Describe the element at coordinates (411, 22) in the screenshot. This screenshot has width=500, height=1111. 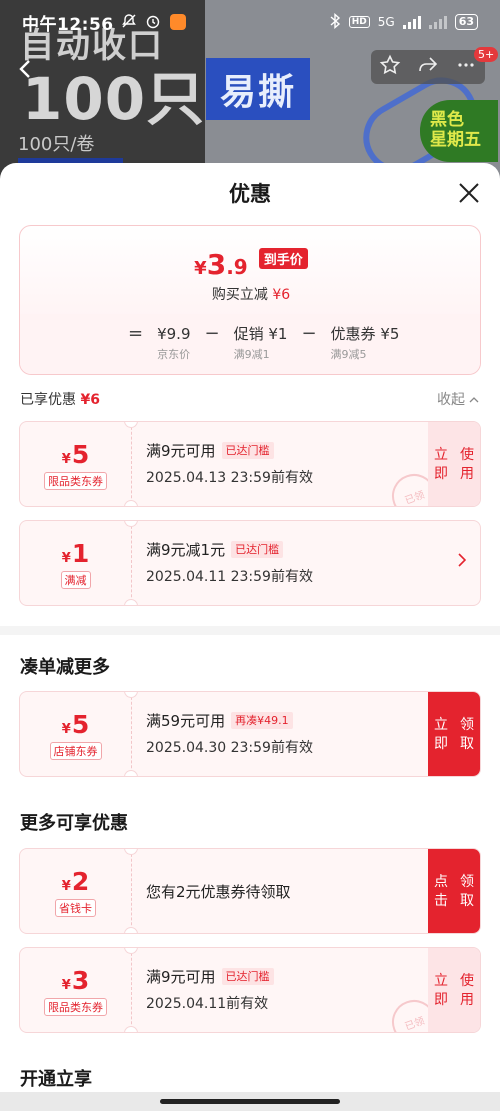
I see `signal-icon` at that location.